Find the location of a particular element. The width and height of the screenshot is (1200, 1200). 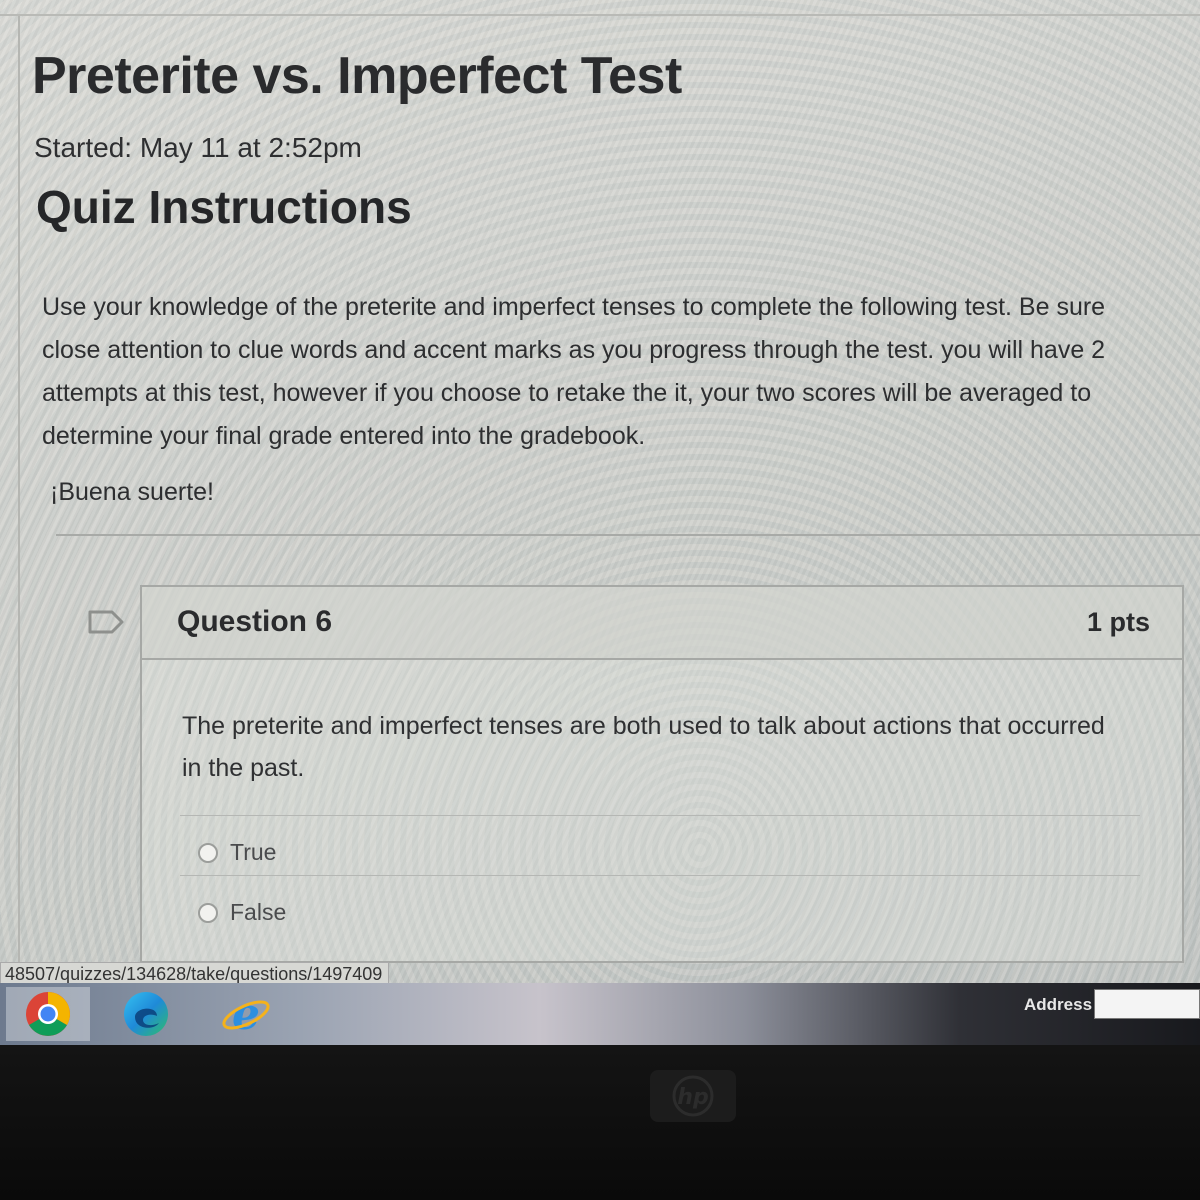

started-timestamp: Started: May 11 at 2:52pm is located at coordinates (198, 147).